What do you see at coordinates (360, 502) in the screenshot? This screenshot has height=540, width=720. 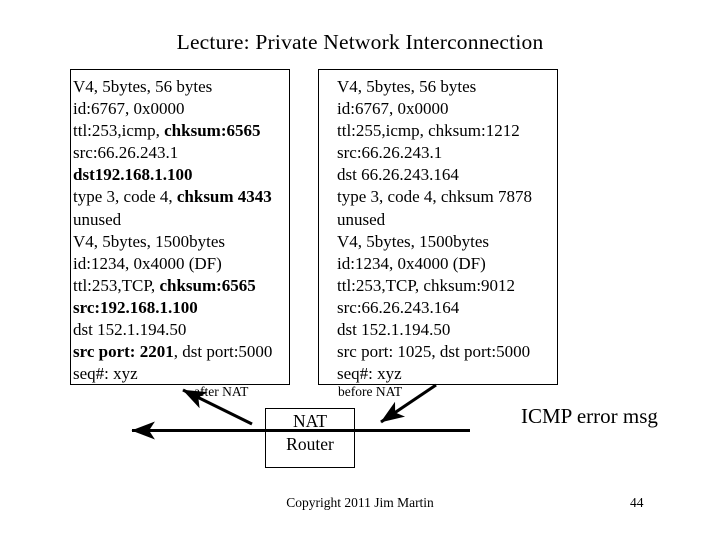 I see `footer-copyright: Copyright 2011 Jim Martin` at bounding box center [360, 502].